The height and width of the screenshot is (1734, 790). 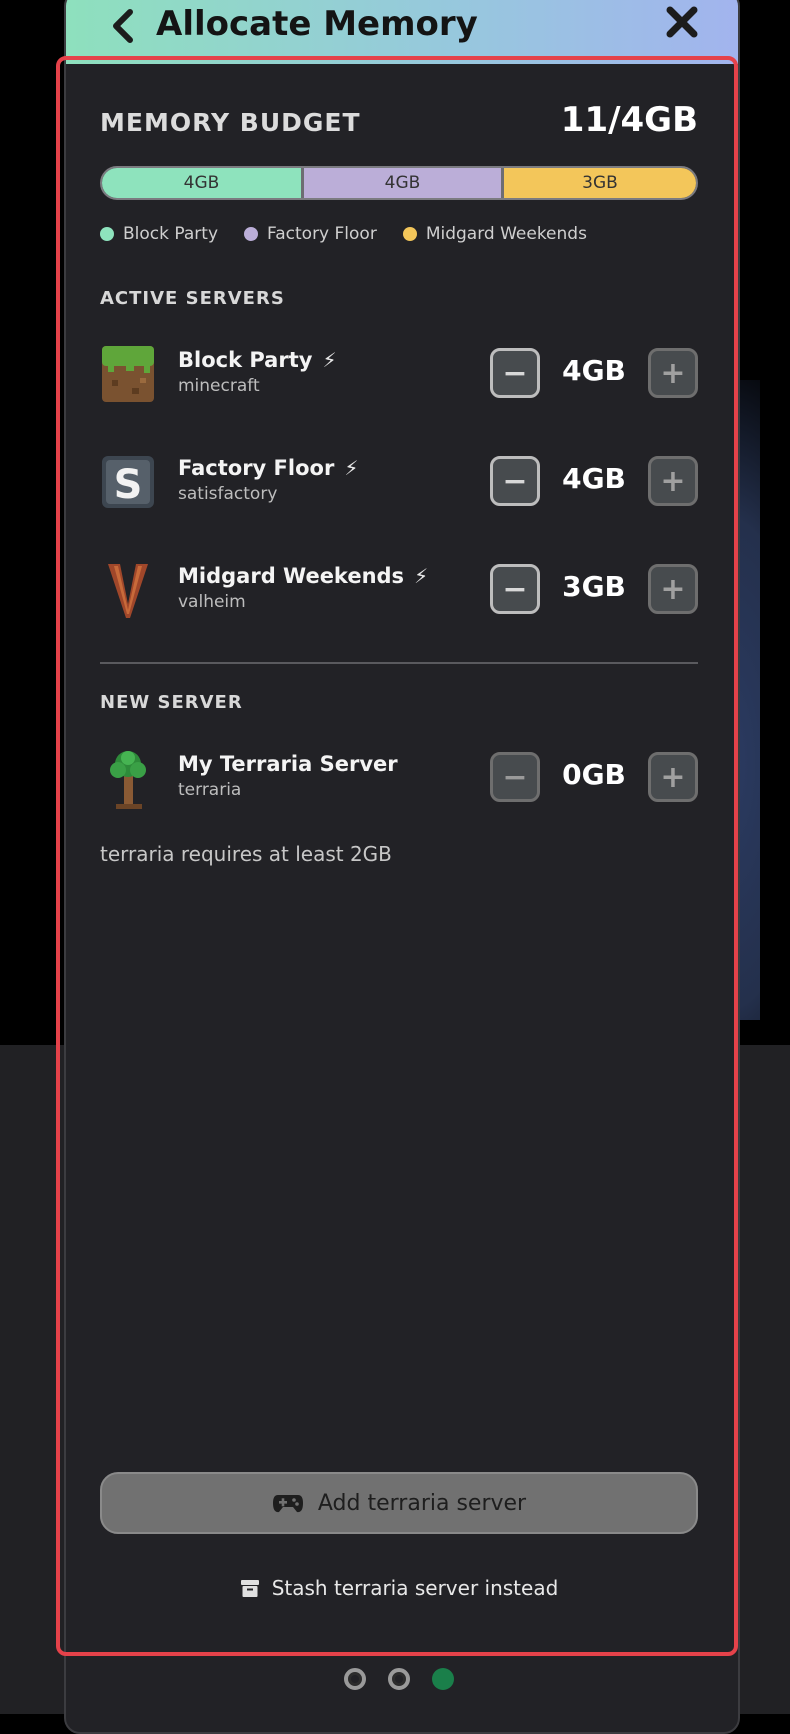 What do you see at coordinates (130, 590) in the screenshot?
I see `valheim-icon` at bounding box center [130, 590].